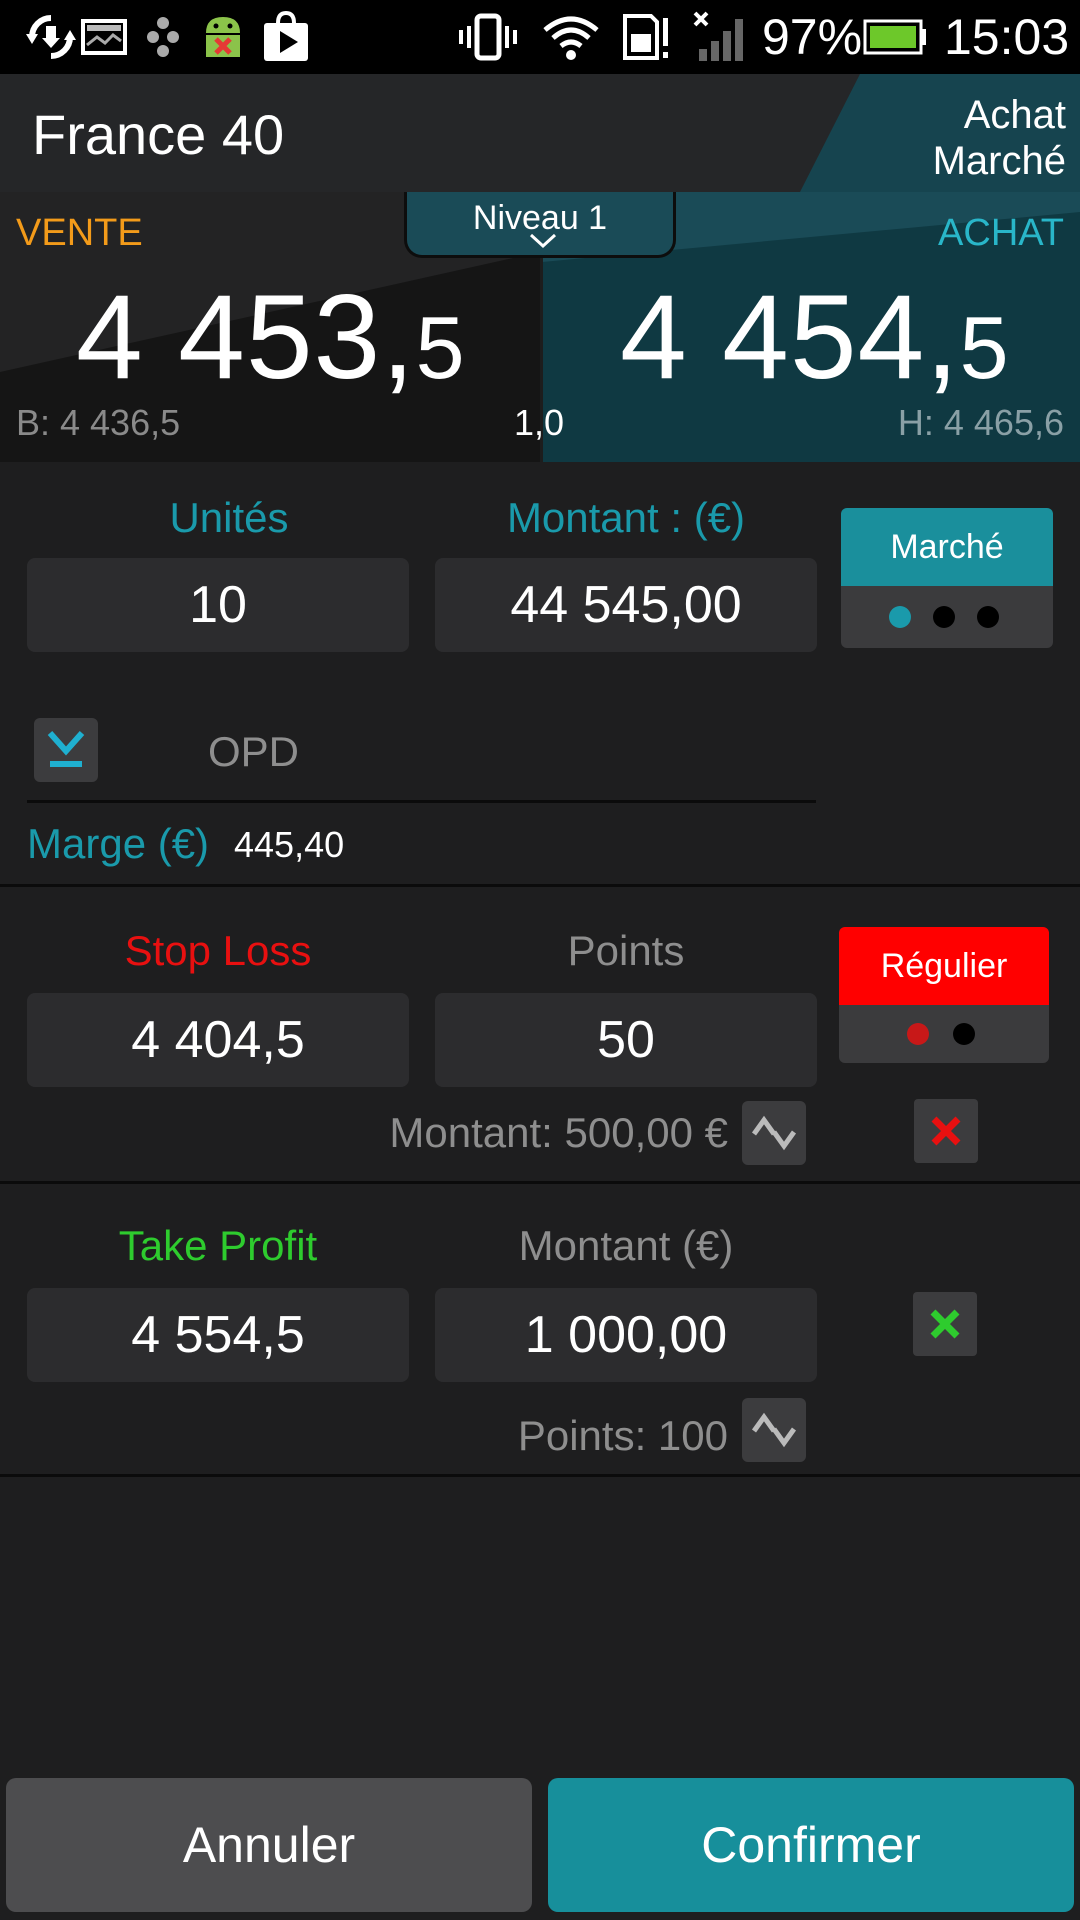 The width and height of the screenshot is (1080, 1920). I want to click on sell-label: VENTE, so click(79, 233).